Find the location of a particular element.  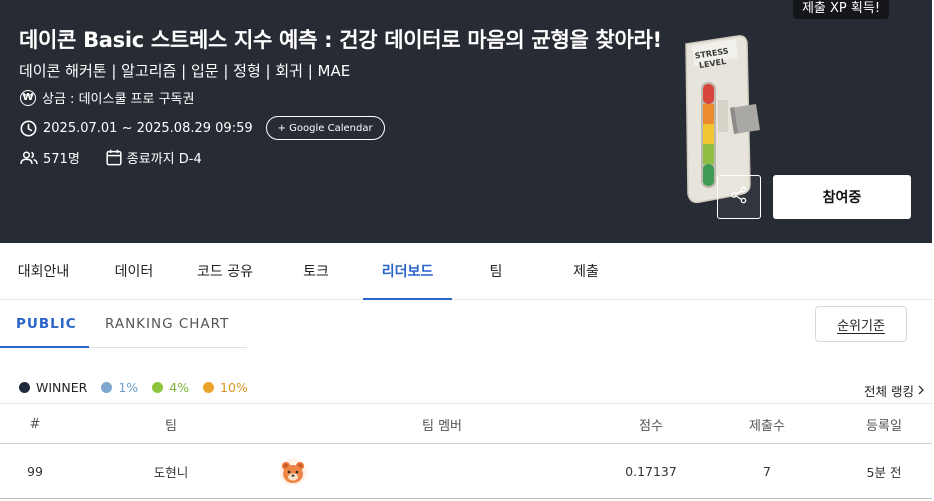

calendar-icon is located at coordinates (114, 157).